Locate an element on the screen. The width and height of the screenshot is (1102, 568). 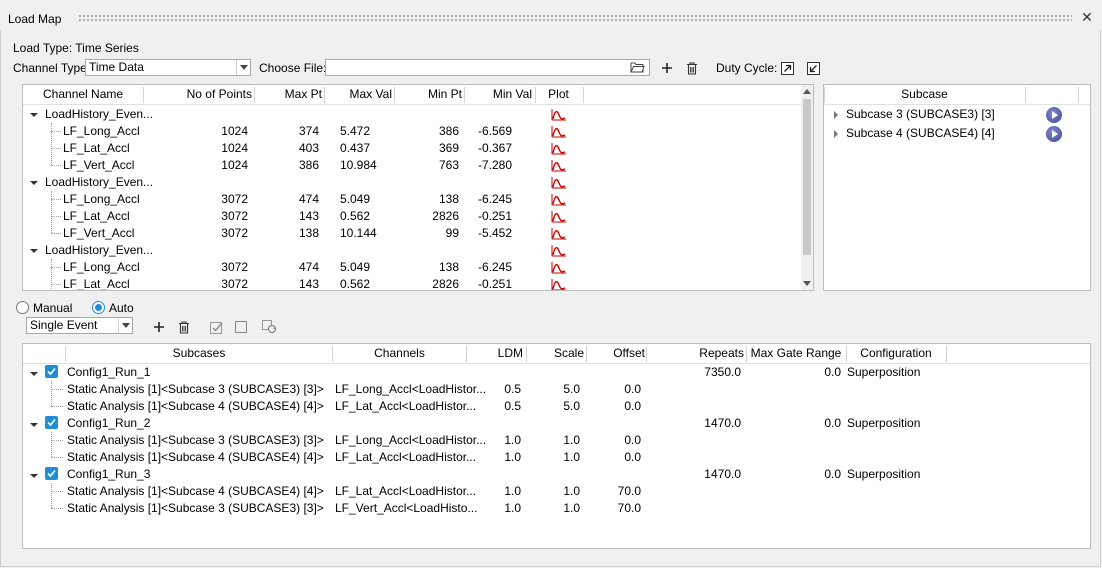
repeats: 7350.0 is located at coordinates (694, 372).